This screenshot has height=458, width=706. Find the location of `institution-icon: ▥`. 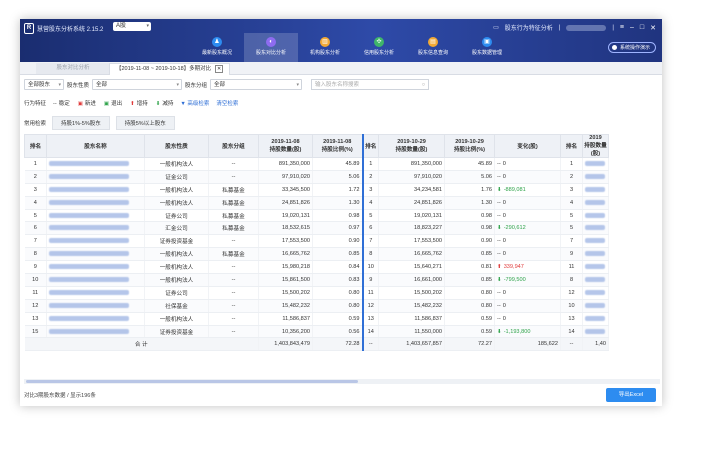

institution-icon: ▥ is located at coordinates (325, 42).